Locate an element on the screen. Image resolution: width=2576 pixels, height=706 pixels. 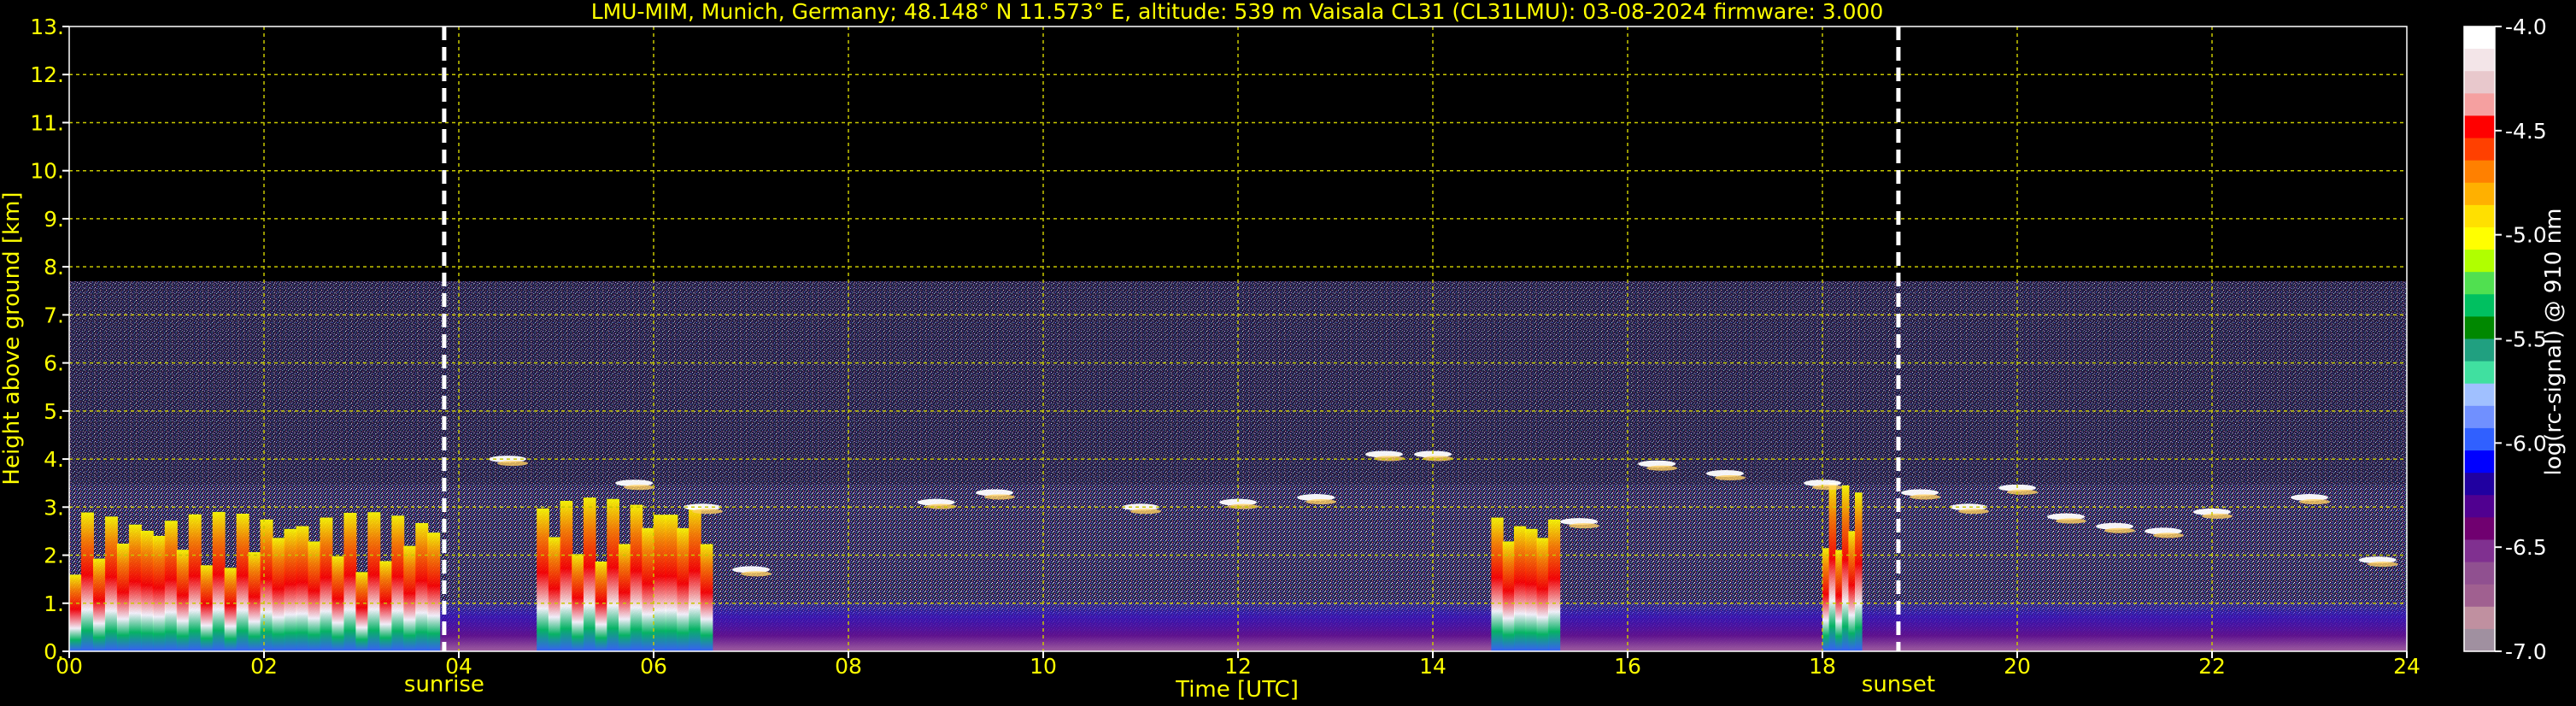
sunset-label: sunset is located at coordinates (1898, 684).